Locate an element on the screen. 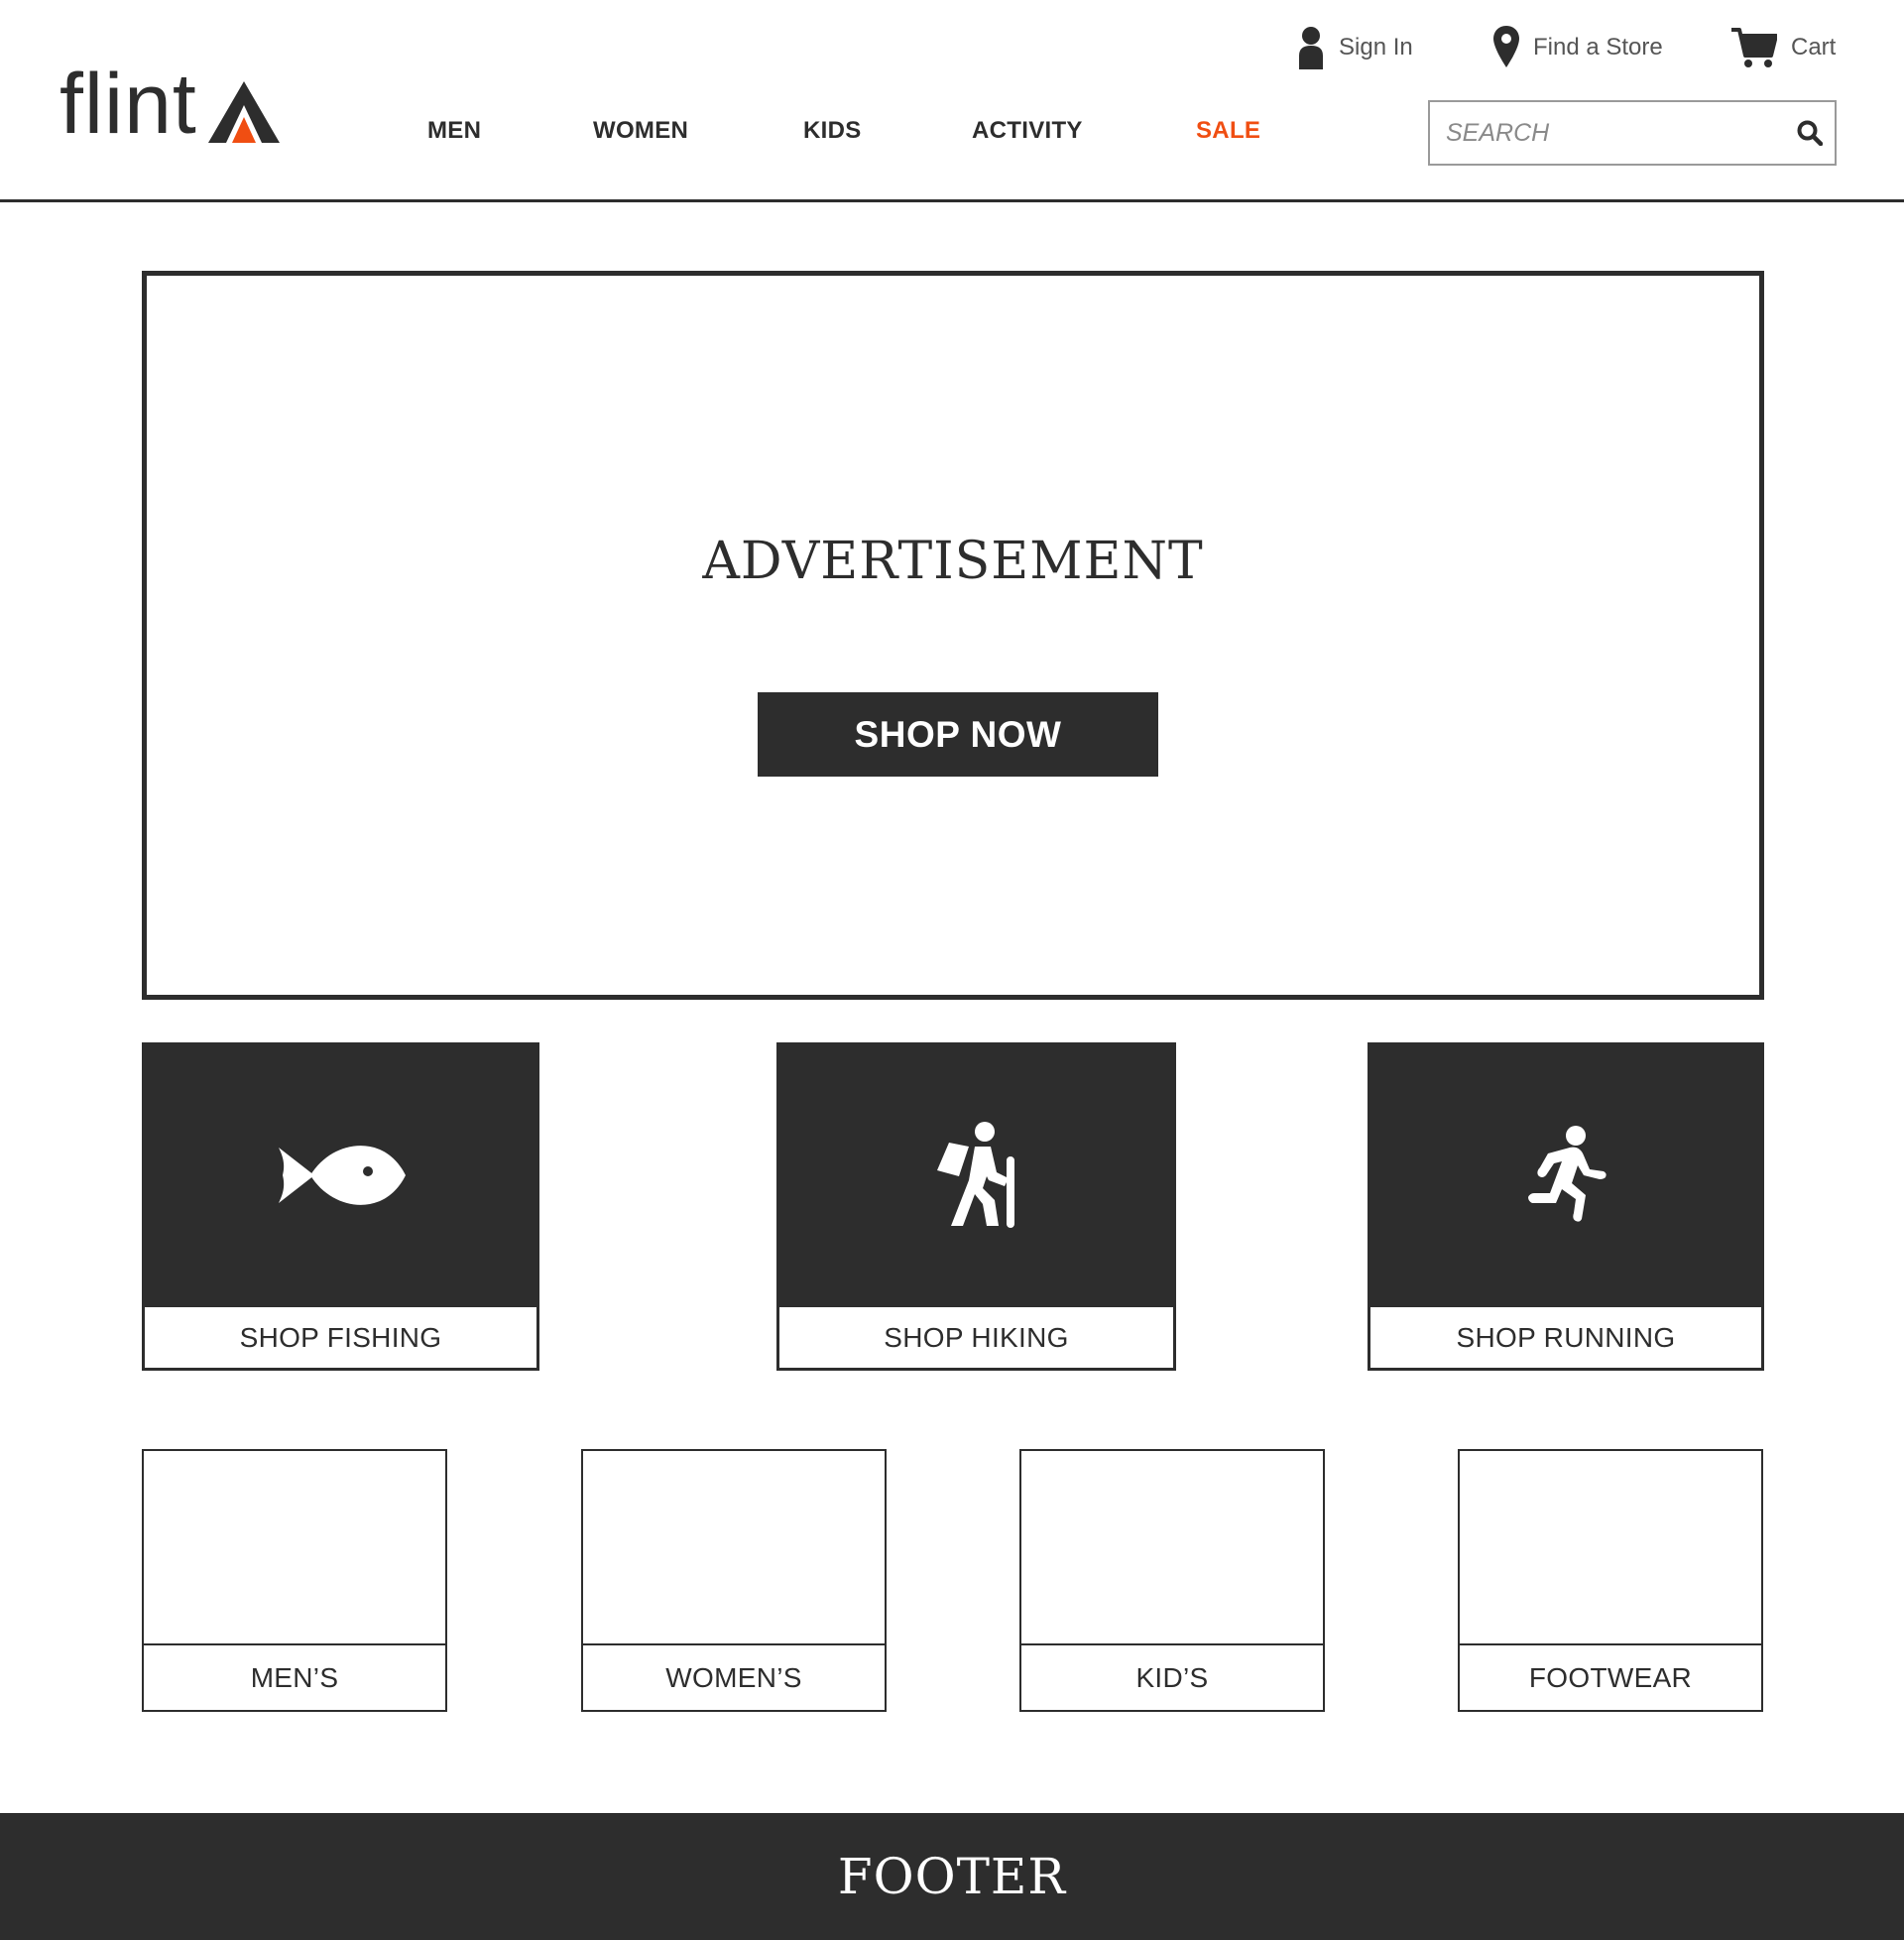 The width and height of the screenshot is (1904, 1940). activity-tile-label: SHOP FISHING is located at coordinates (340, 1339).